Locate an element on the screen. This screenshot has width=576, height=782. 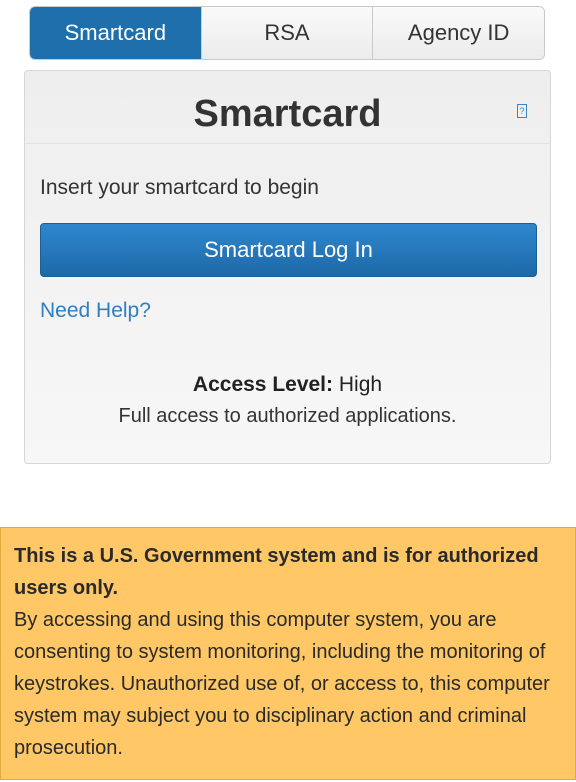
tab-rsa: RSA is located at coordinates (286, 33).